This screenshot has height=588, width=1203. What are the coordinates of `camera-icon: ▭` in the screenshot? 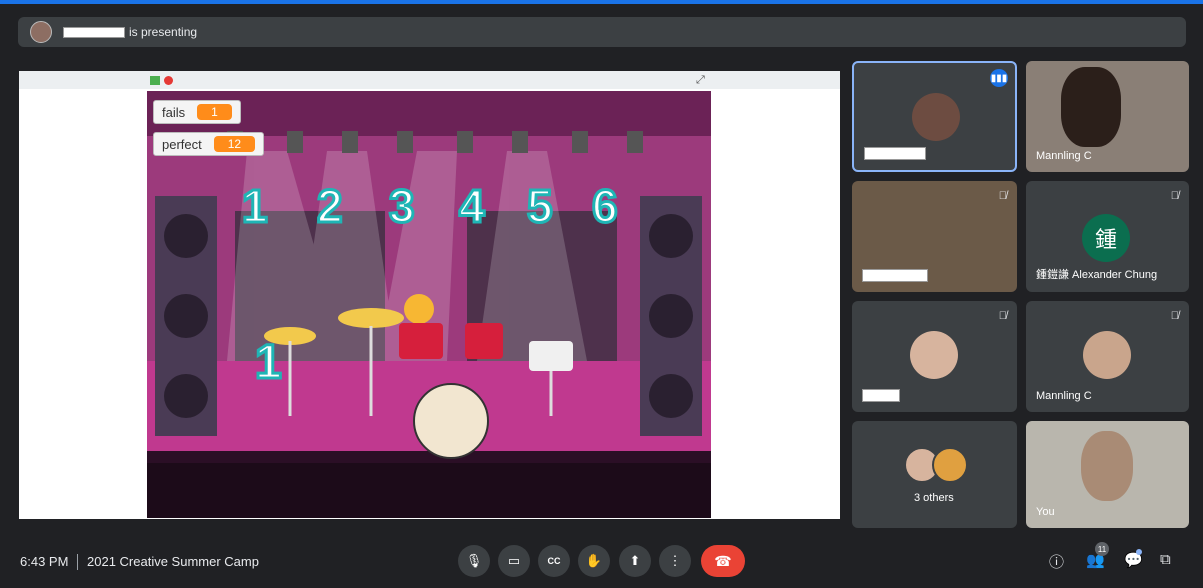 It's located at (514, 560).